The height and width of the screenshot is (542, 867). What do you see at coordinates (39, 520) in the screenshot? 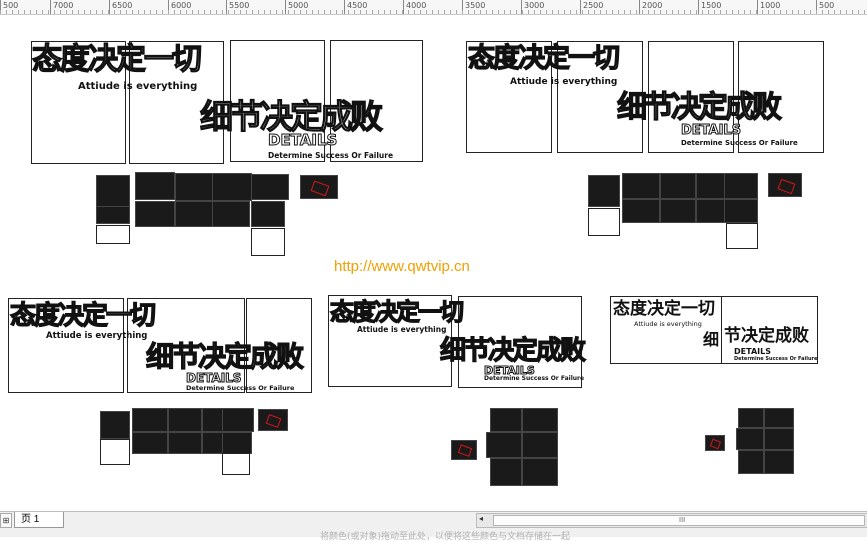
I see `tab-page-1: 页 1` at bounding box center [39, 520].